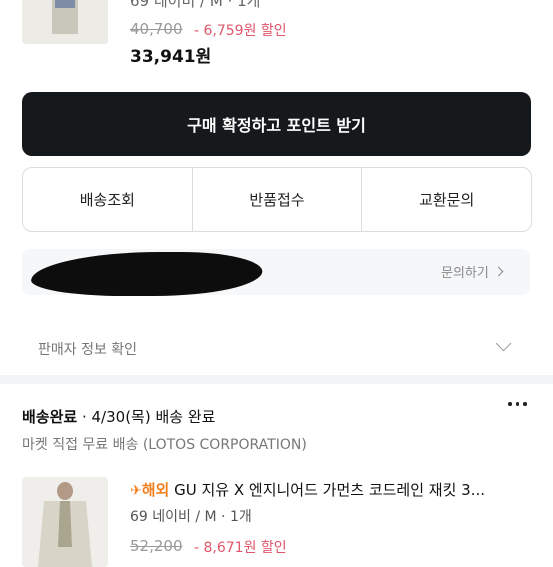 This screenshot has height=567, width=553. What do you see at coordinates (155, 490) in the screenshot?
I see `overseas-badge: 해외` at bounding box center [155, 490].